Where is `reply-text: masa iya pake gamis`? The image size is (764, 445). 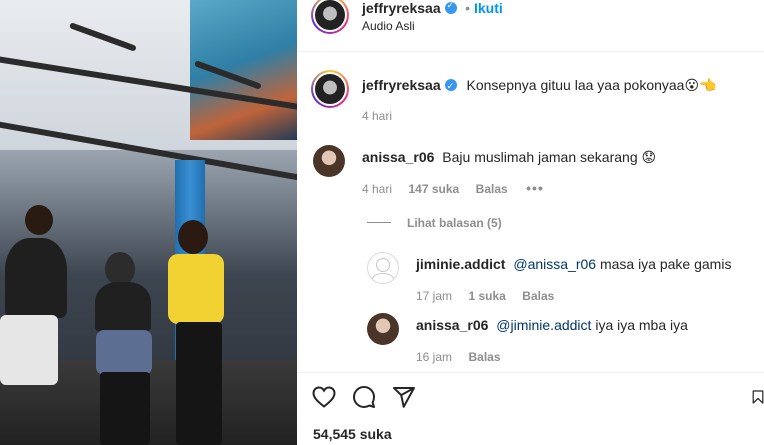
reply-text: masa iya pake gamis is located at coordinates (664, 264).